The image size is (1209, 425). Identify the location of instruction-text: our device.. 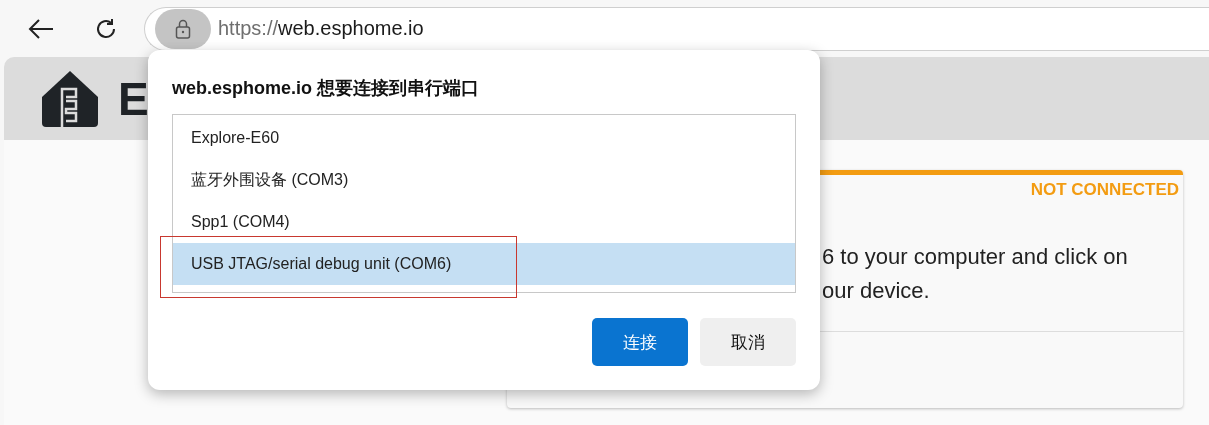
(876, 291).